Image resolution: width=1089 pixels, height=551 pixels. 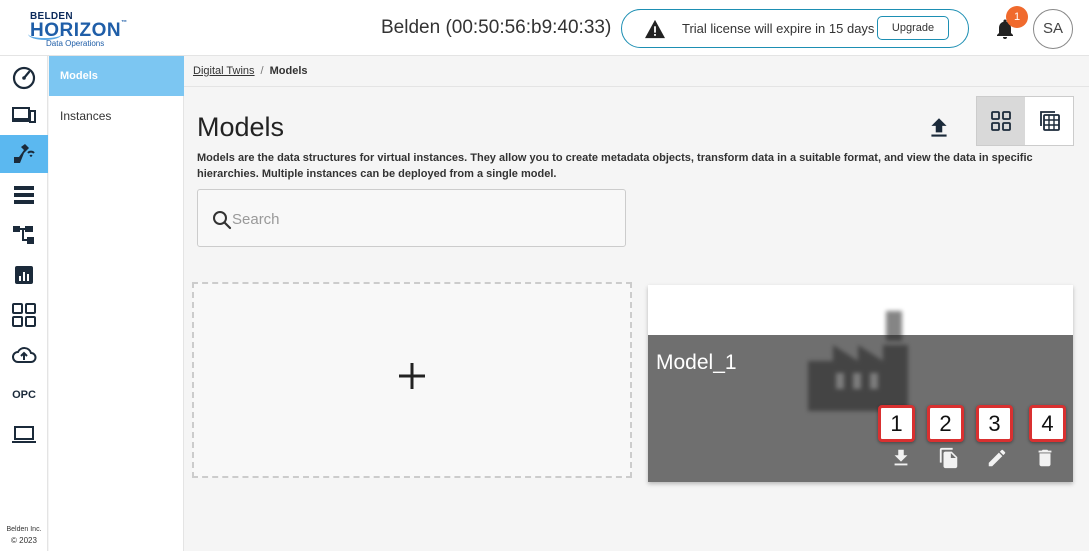 I want to click on plus-icon, so click(x=412, y=376).